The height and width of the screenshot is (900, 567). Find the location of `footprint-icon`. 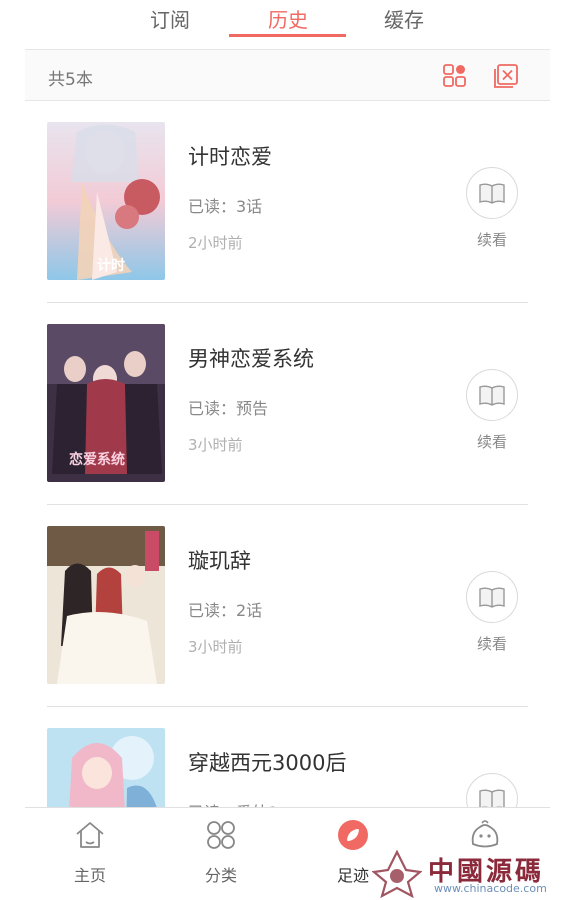

footprint-icon is located at coordinates (353, 835).